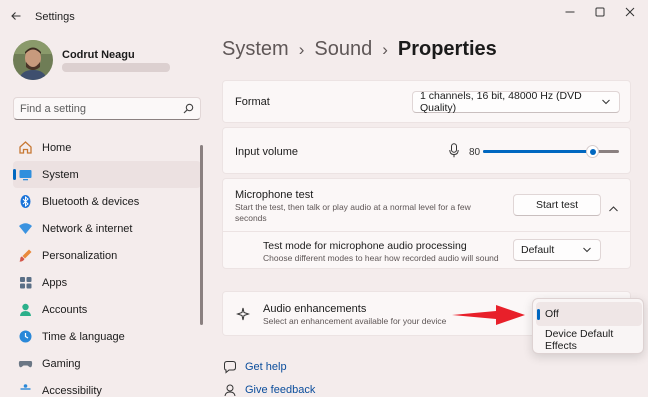 This screenshot has width=648, height=397. I want to click on close-button, so click(630, 12).